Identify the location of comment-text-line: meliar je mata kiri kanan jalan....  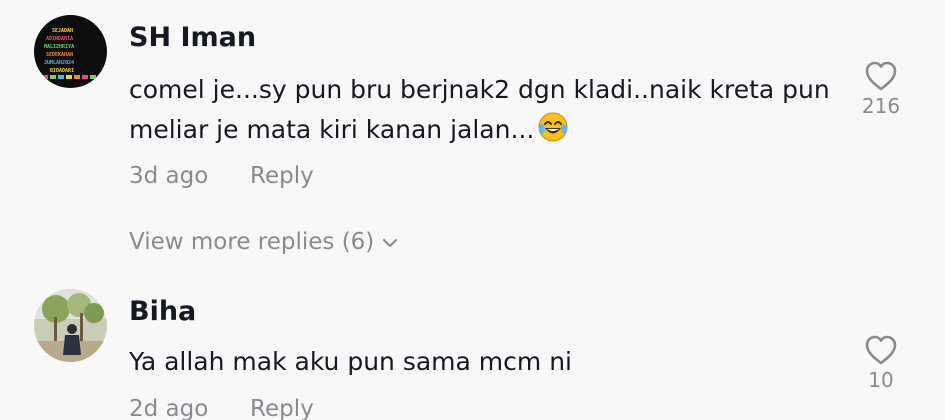
(489, 132).